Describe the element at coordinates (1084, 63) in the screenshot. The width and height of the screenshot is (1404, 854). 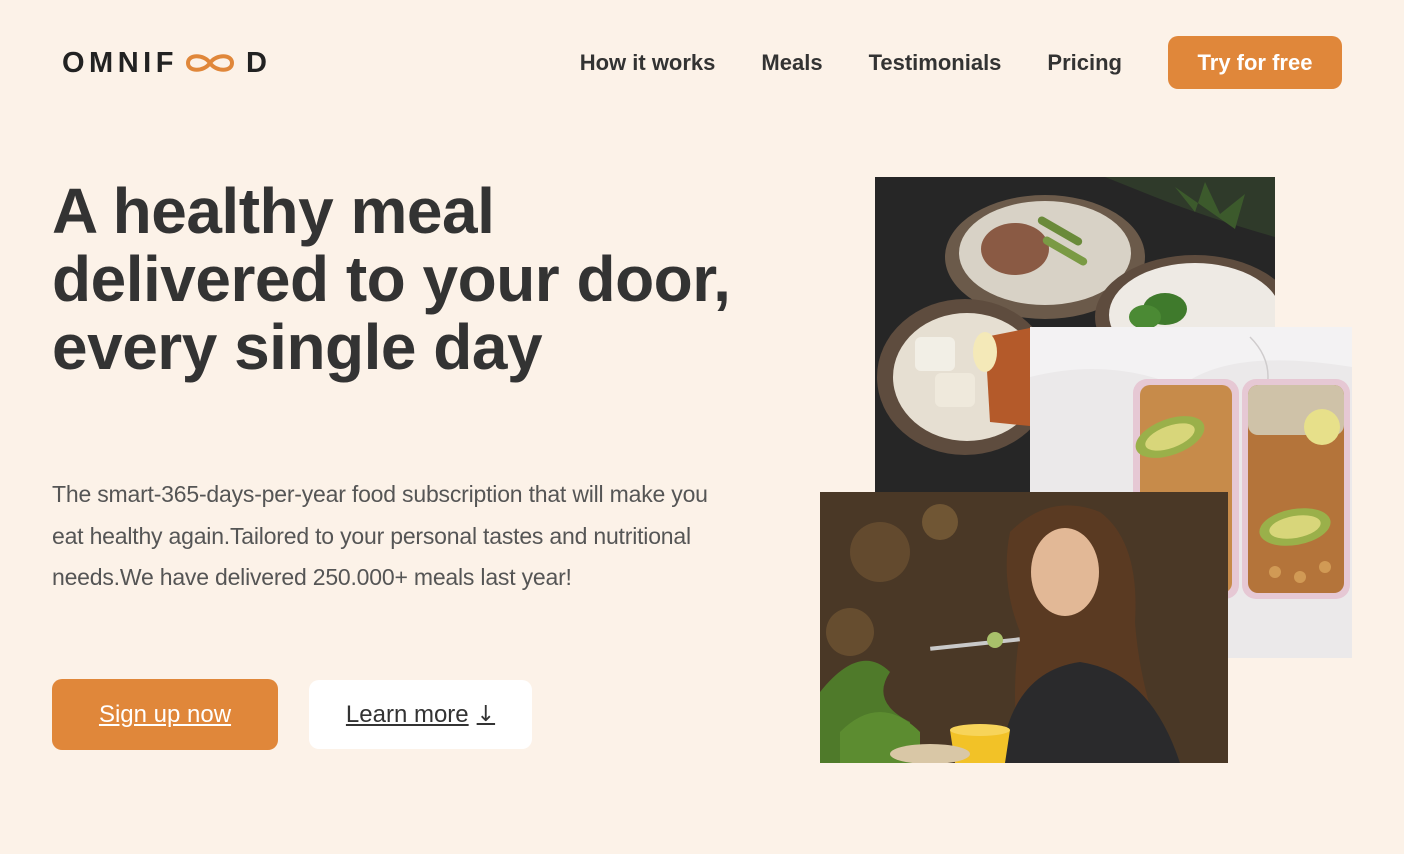
I see `nav-link-pricing: Pricing` at that location.